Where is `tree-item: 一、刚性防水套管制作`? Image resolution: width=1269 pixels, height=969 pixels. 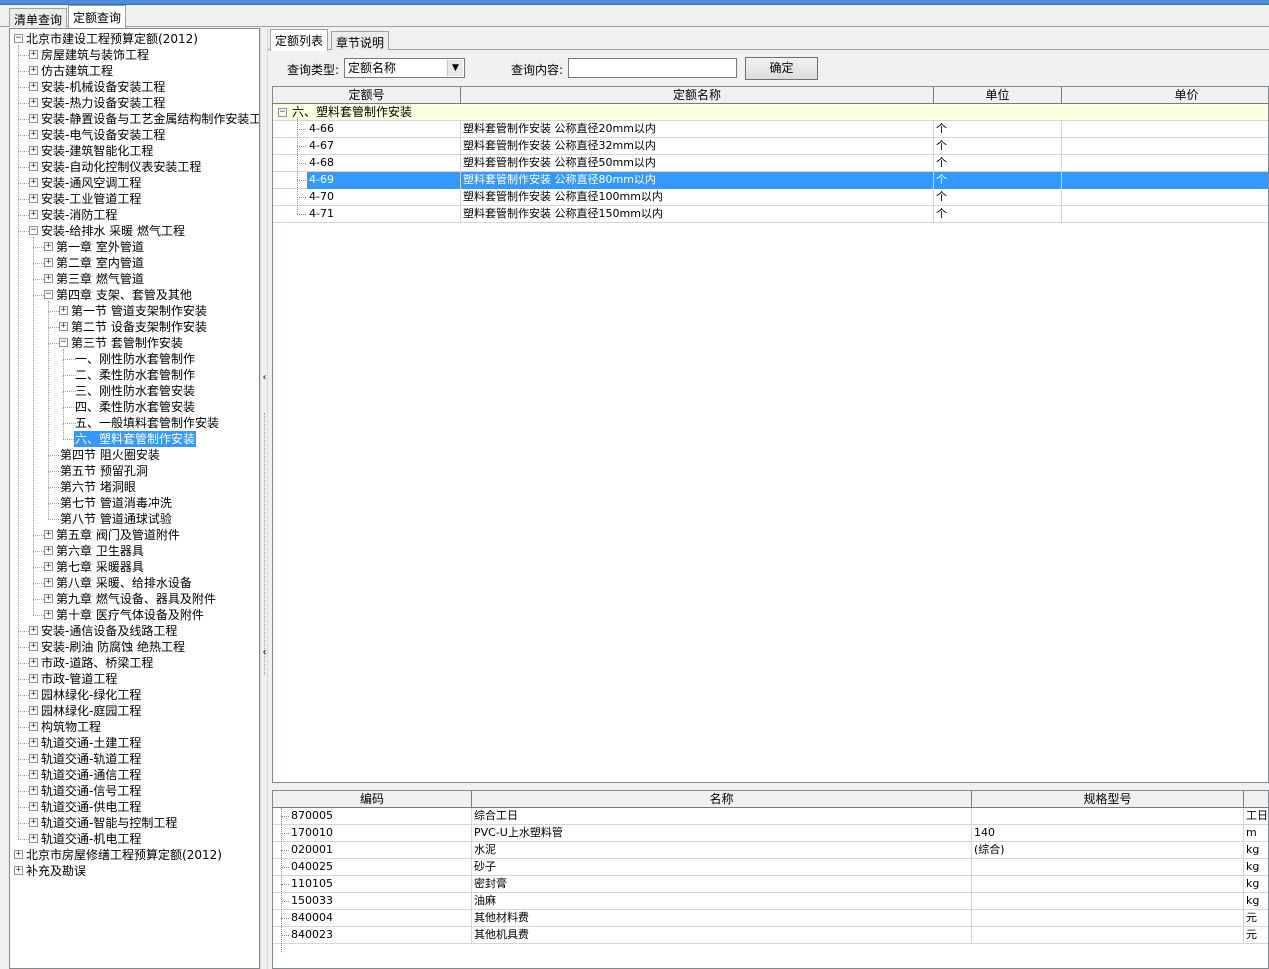
tree-item: 一、刚性防水套管制作 is located at coordinates (135, 359).